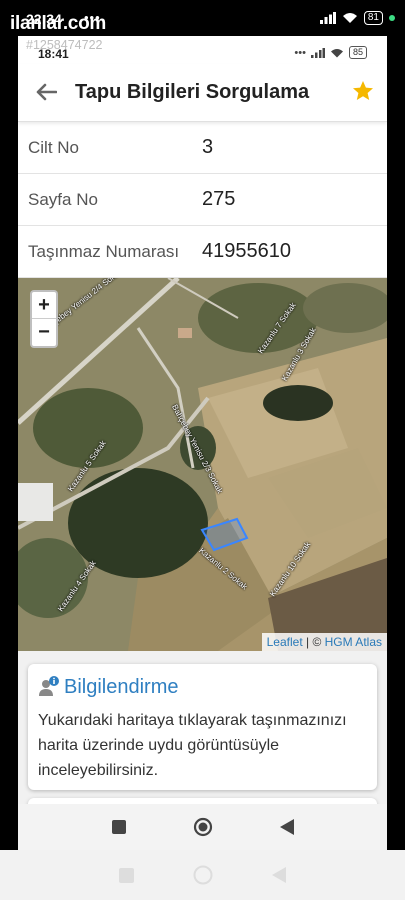 The height and width of the screenshot is (900, 405). I want to click on inner-navigation-bar, so click(202, 827).